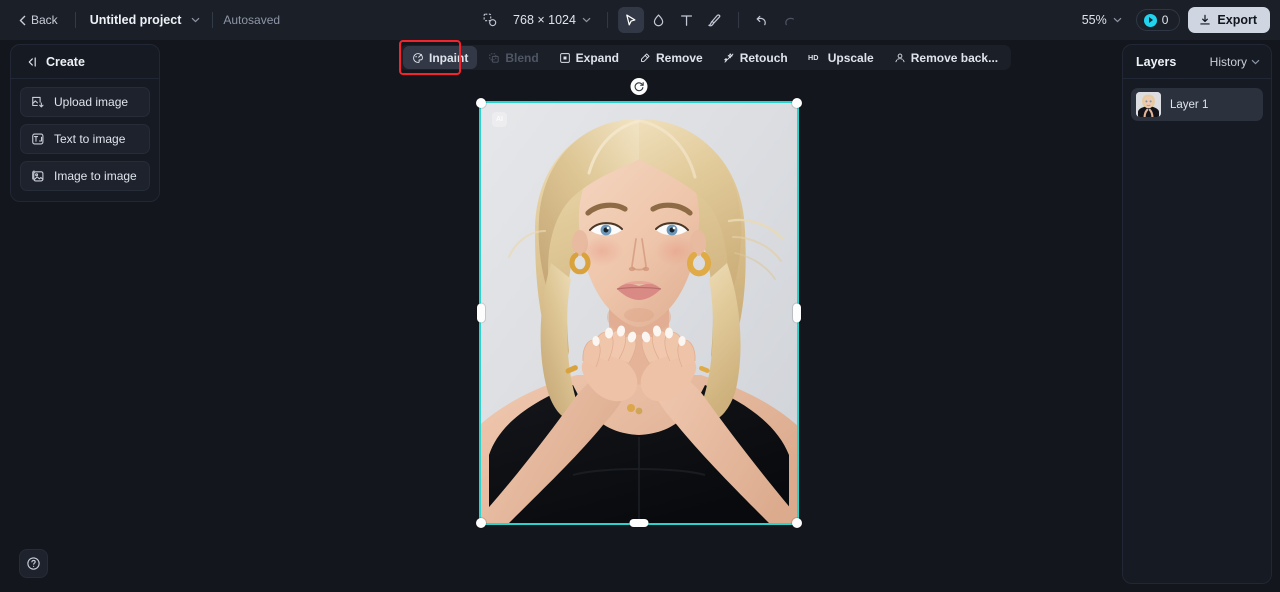  Describe the element at coordinates (1197, 314) in the screenshot. I see `layers-panel: Layers History Layer 1` at that location.